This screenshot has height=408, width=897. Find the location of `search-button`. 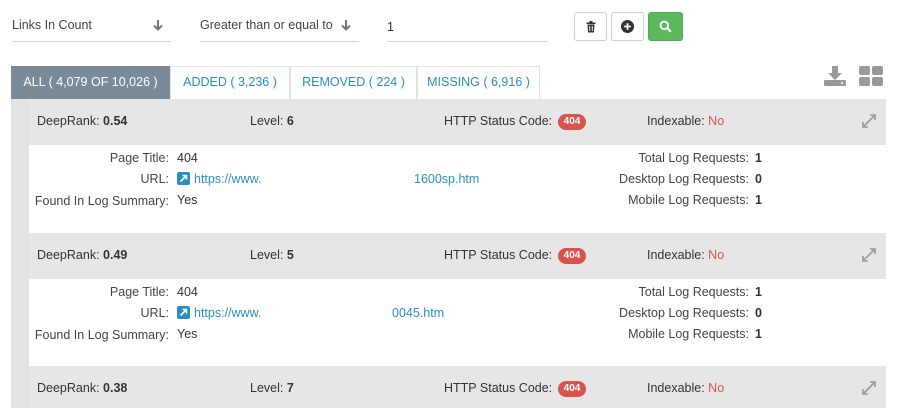

search-button is located at coordinates (665, 26).